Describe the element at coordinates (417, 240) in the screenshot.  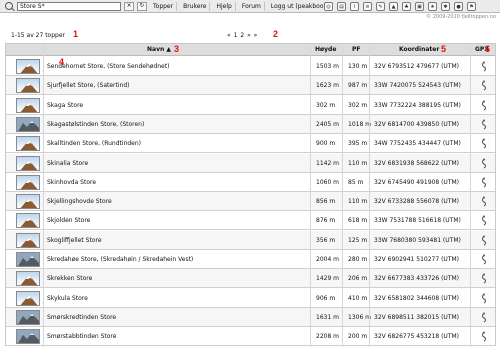
I see `peak-coordinates: 33W 7680380 593481 (UTM)` at that location.